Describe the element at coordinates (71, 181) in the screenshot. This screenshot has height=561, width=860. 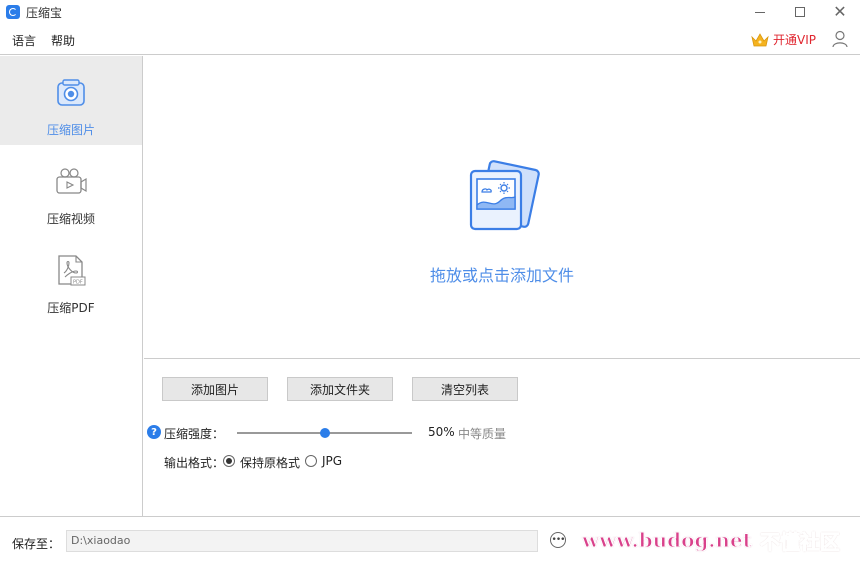
I see `video-camera-icon` at that location.